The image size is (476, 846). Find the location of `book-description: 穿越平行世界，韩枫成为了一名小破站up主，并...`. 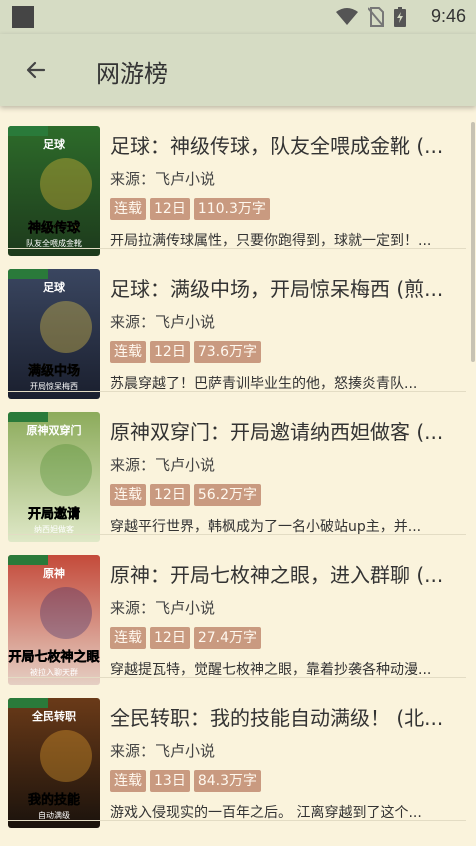

book-description: 穿越平行世界，韩枫成为了一名小破站up主，并... is located at coordinates (266, 527).